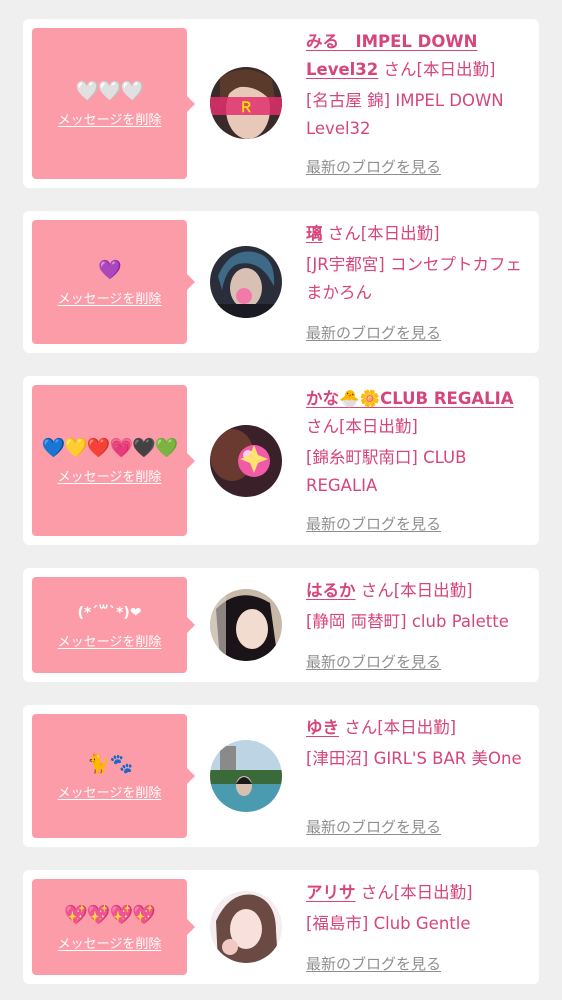 The height and width of the screenshot is (1000, 562). I want to click on message-bubble: 💖💖💖💖 メッセージを削除, so click(113, 927).